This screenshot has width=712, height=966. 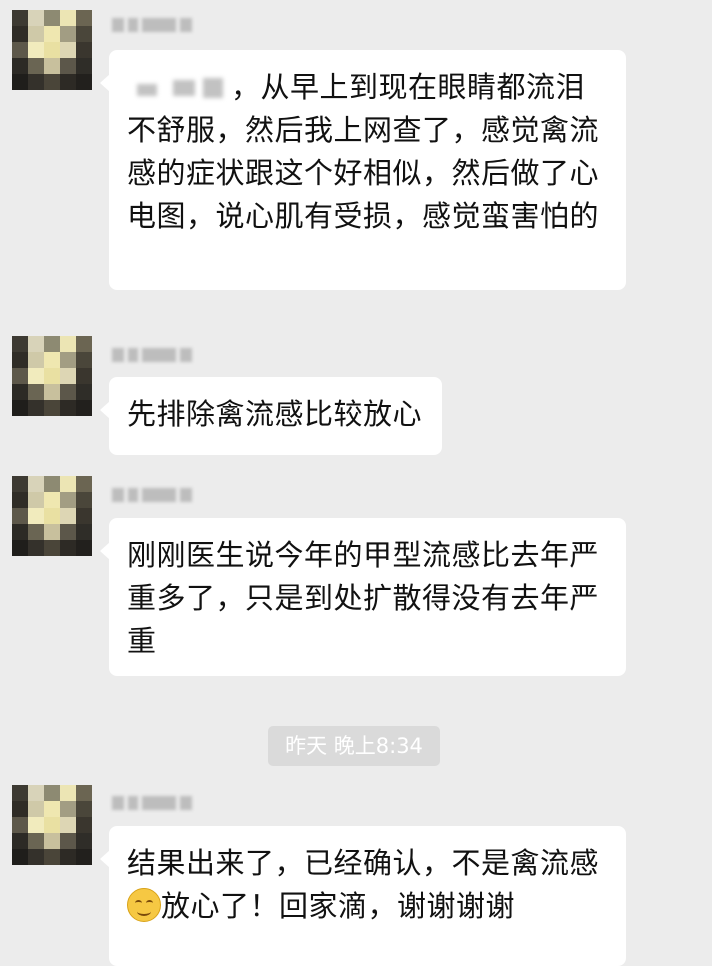 I want to click on message-bubble: 结果出来了，已经确认，不是禽流感放心了！回家滴，谢谢谢谢, so click(x=363, y=896).